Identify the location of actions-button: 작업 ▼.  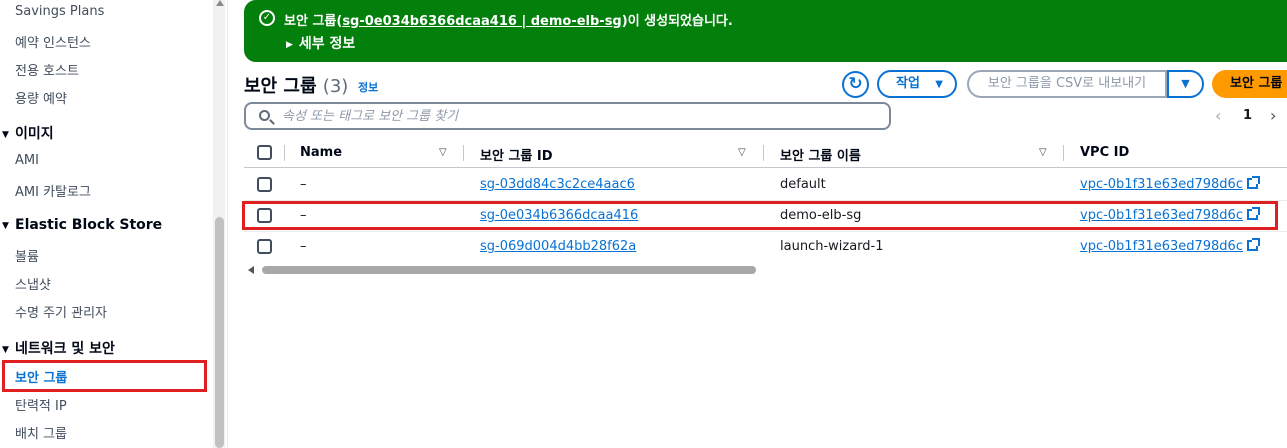
(917, 84).